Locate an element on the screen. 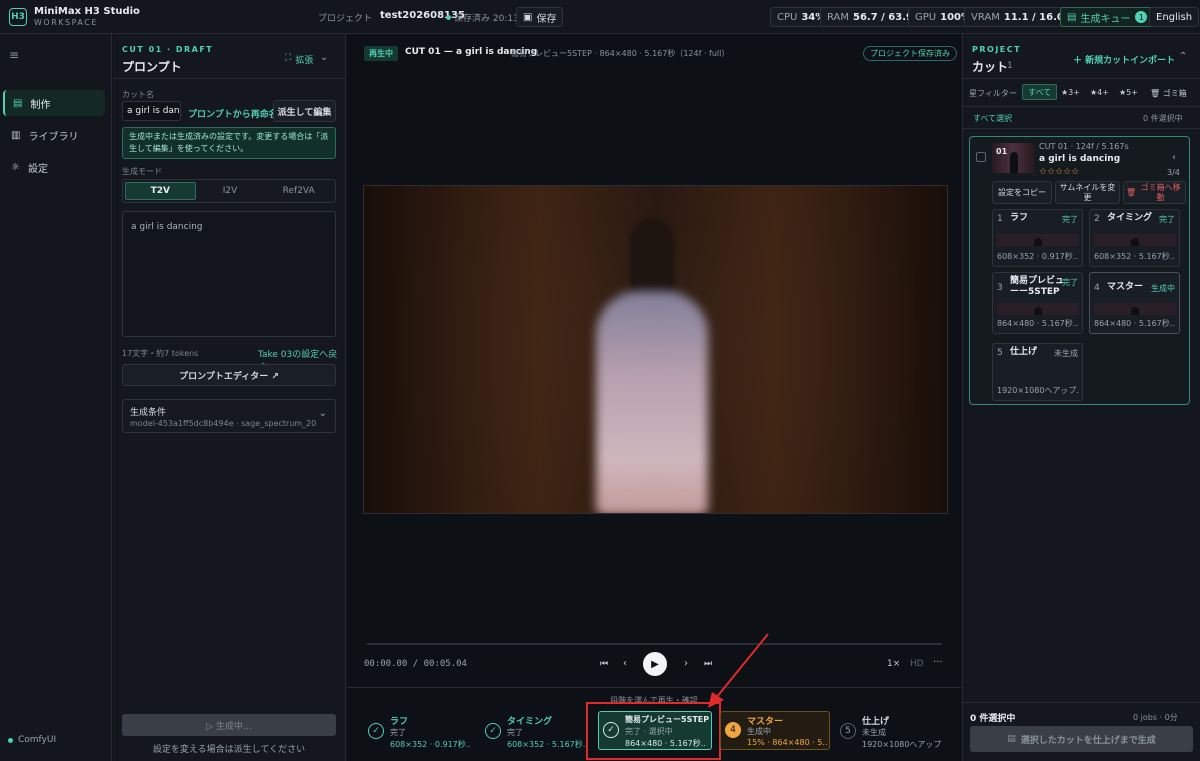 The width and height of the screenshot is (1200, 761). finalize-button: ▤ 選択したカットを仕上げまで生成 is located at coordinates (1081, 739).